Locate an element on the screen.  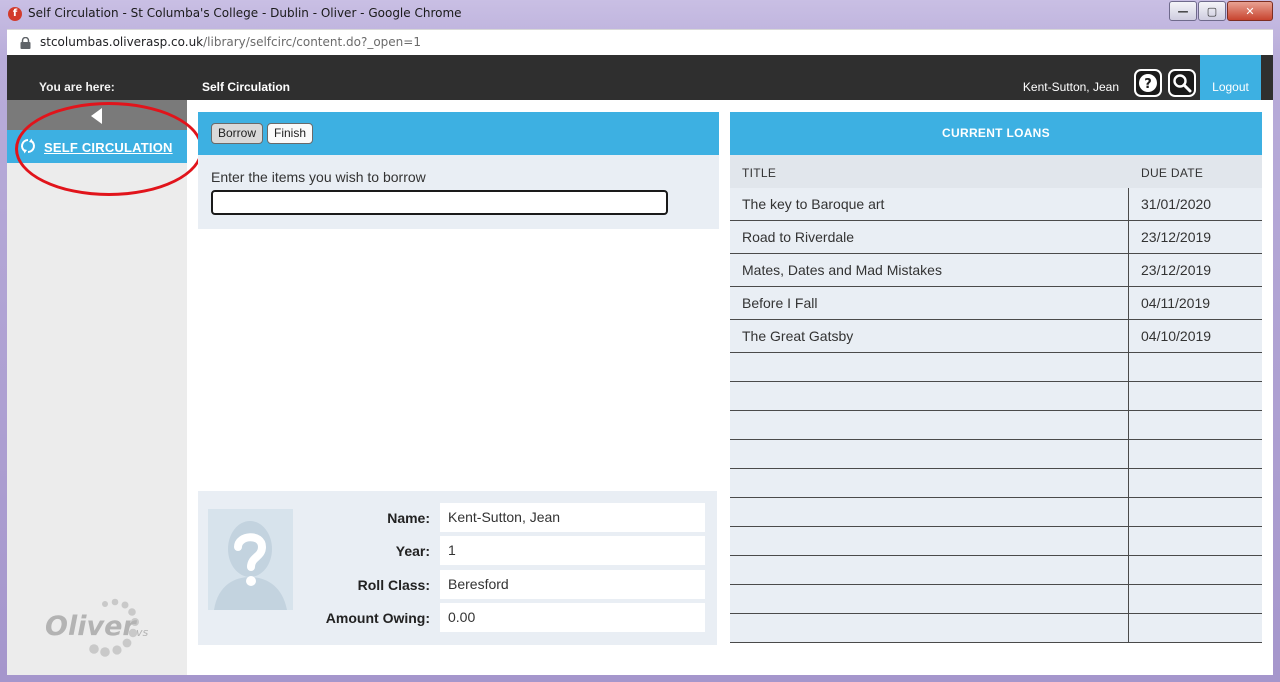
year-label: Year: is located at coordinates (412, 551).